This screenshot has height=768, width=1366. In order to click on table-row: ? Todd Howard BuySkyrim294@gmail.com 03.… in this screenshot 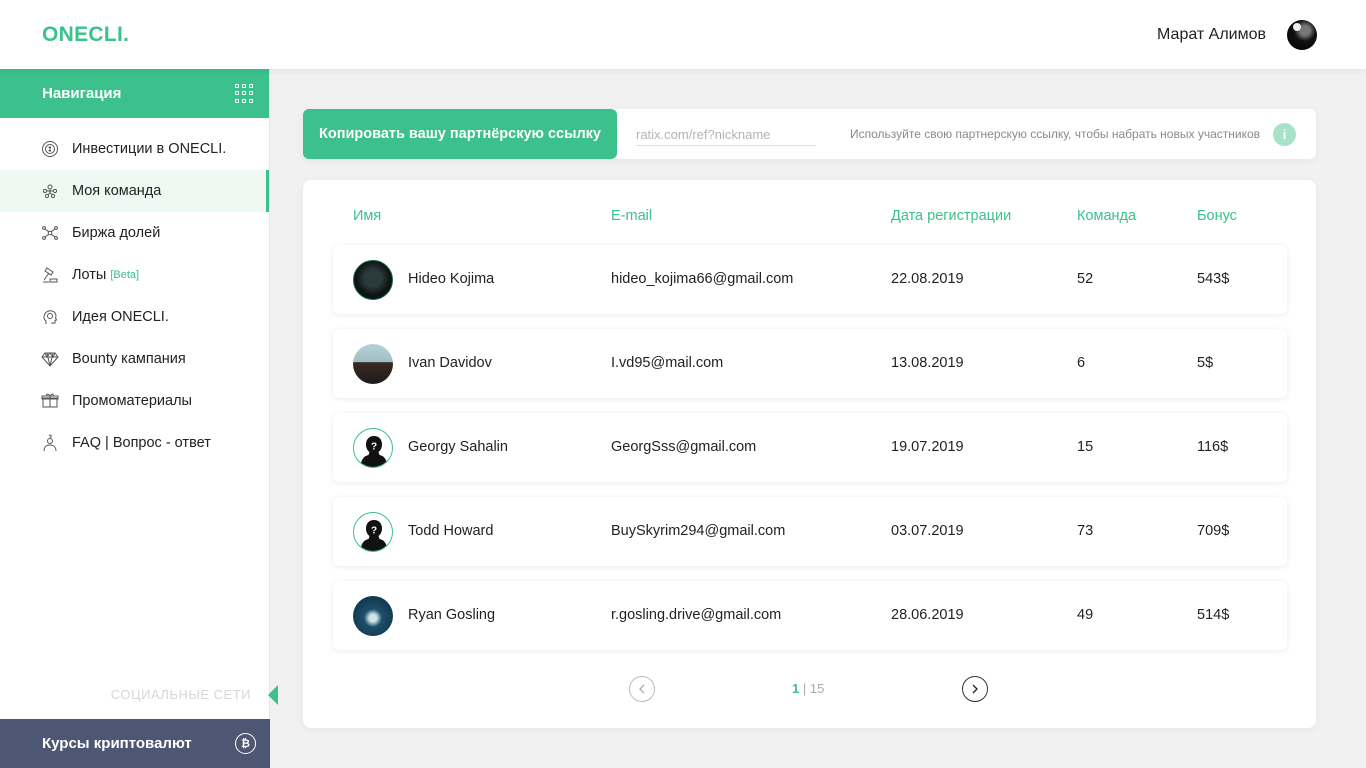, I will do `click(810, 531)`.